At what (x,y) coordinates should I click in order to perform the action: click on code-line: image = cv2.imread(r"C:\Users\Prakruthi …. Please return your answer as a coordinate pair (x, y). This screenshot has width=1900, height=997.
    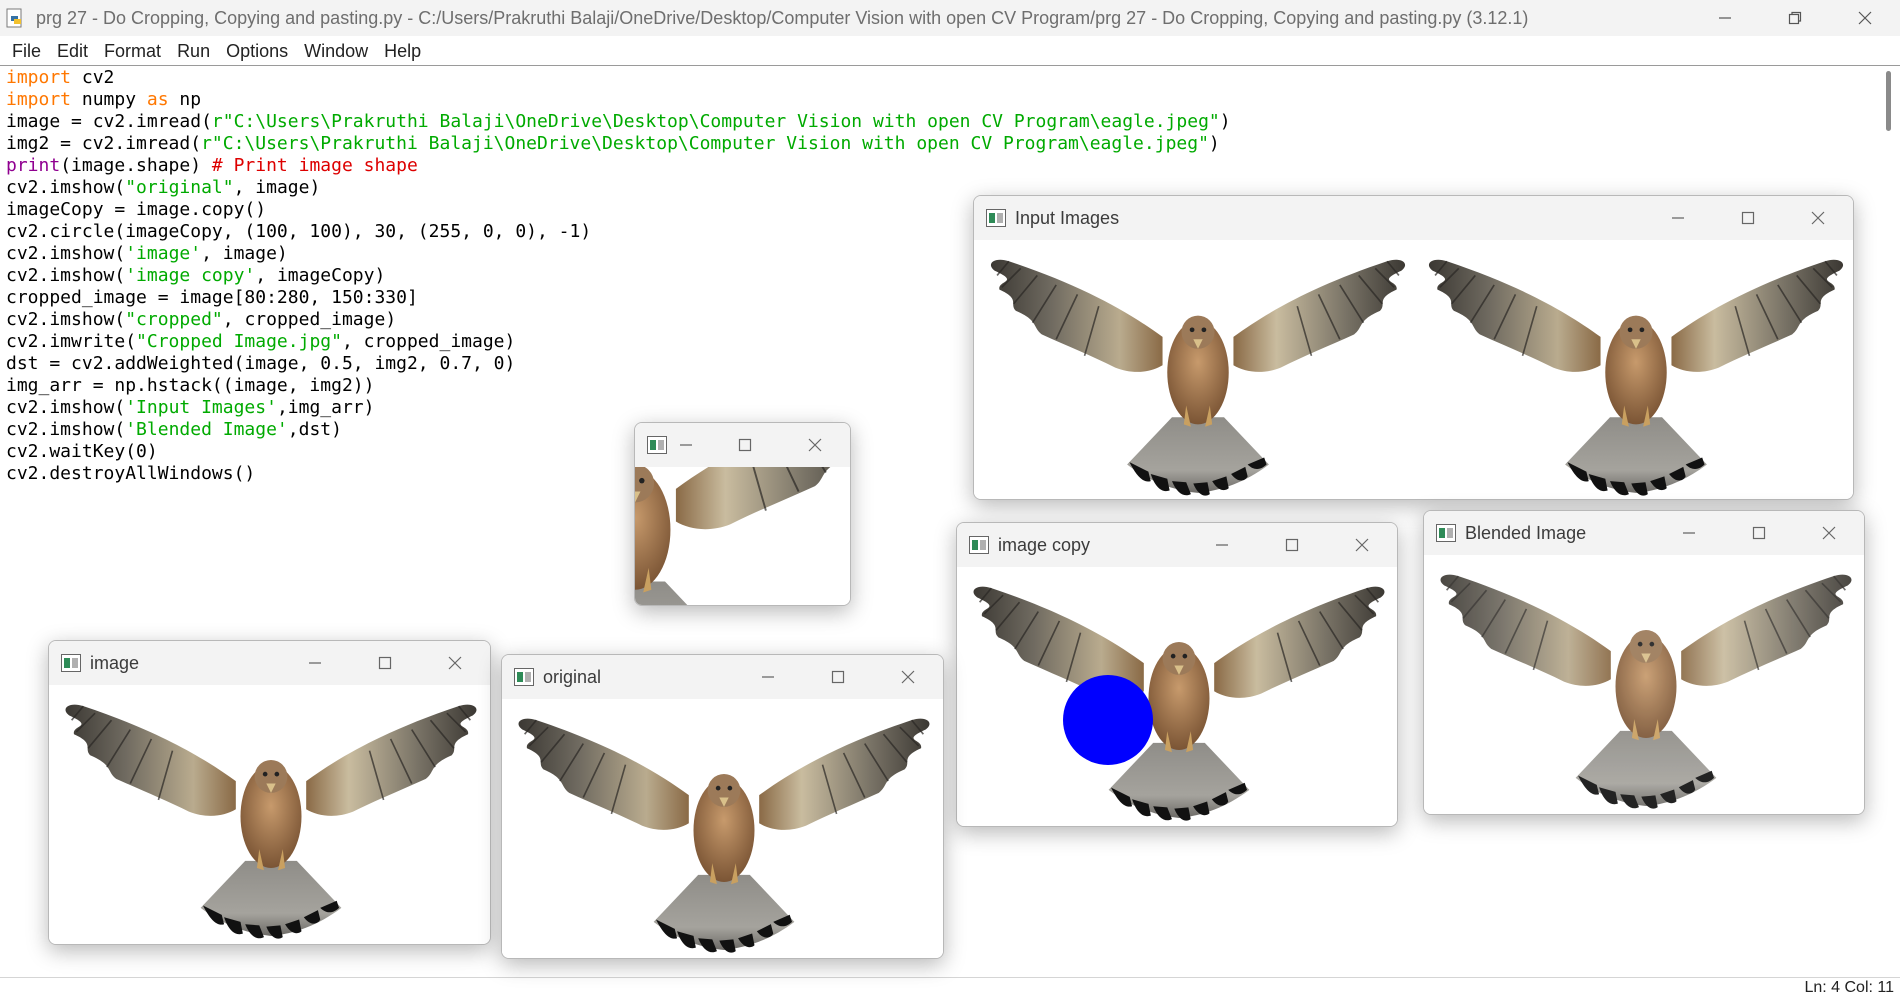
    Looking at the image, I should click on (618, 122).